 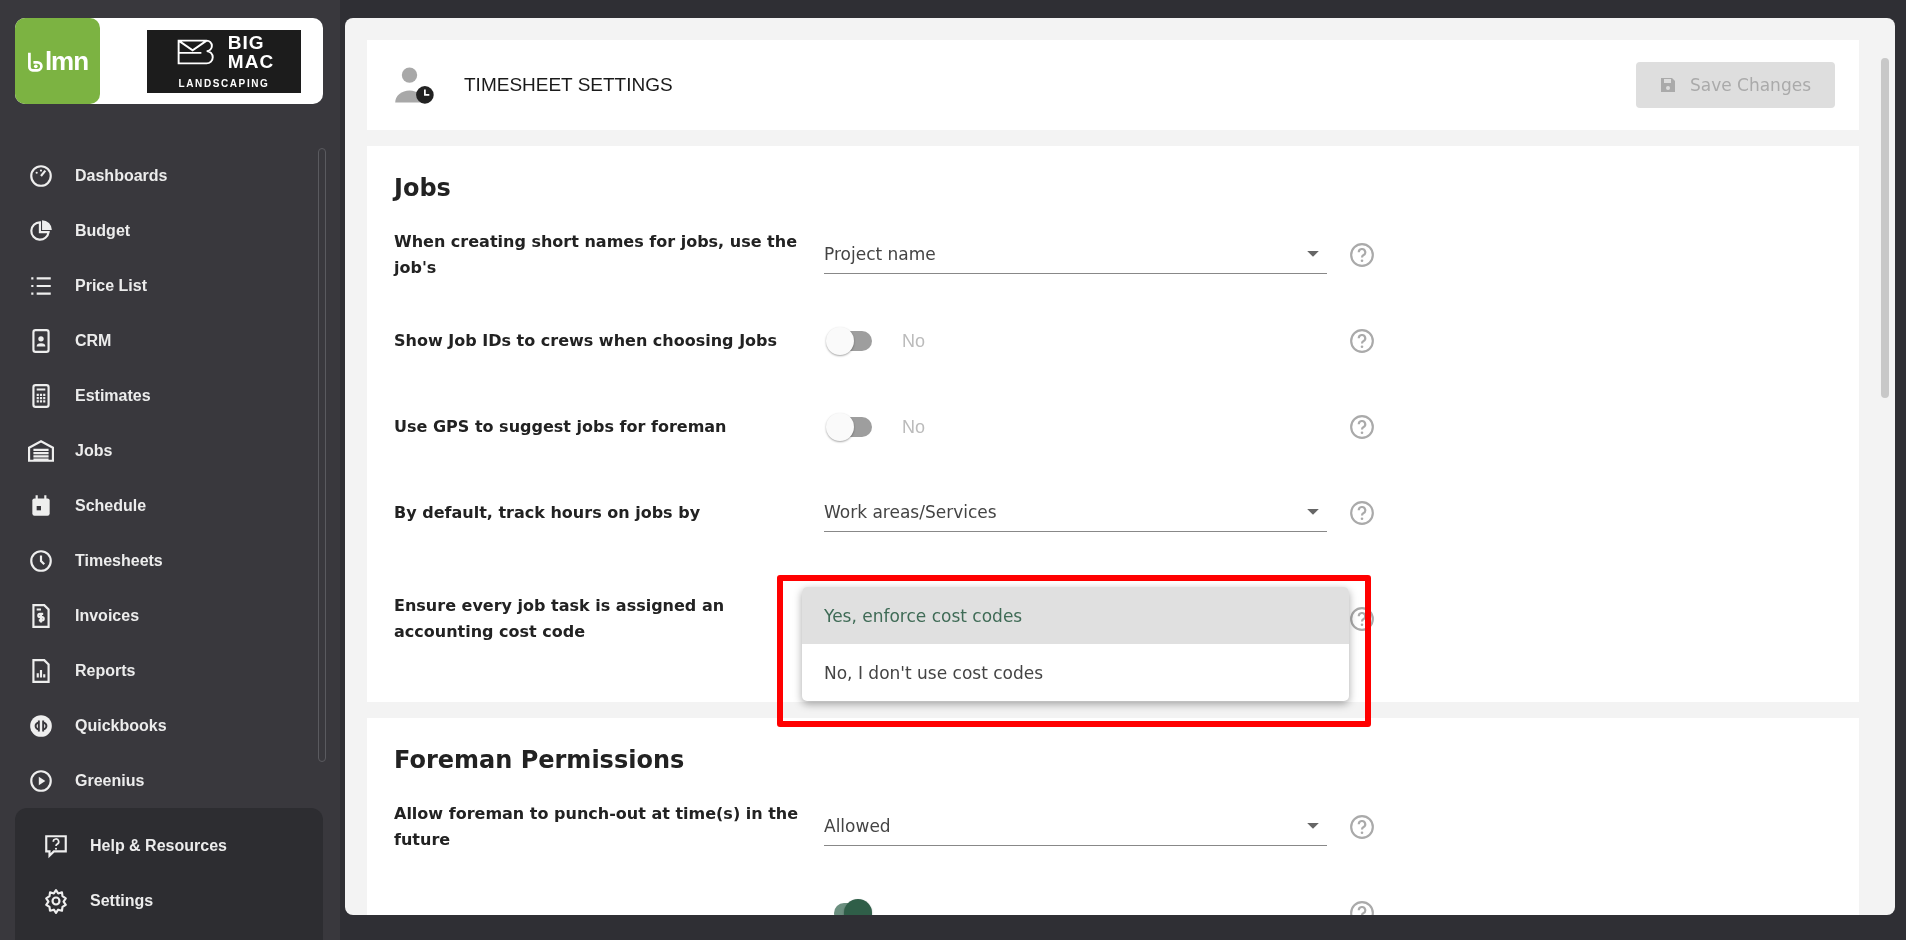 What do you see at coordinates (41, 780) in the screenshot?
I see `play-circle-icon` at bounding box center [41, 780].